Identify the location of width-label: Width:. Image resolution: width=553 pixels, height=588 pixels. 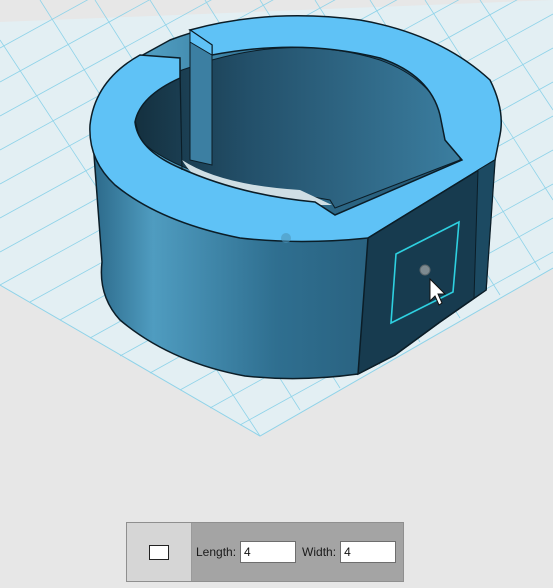
(319, 552).